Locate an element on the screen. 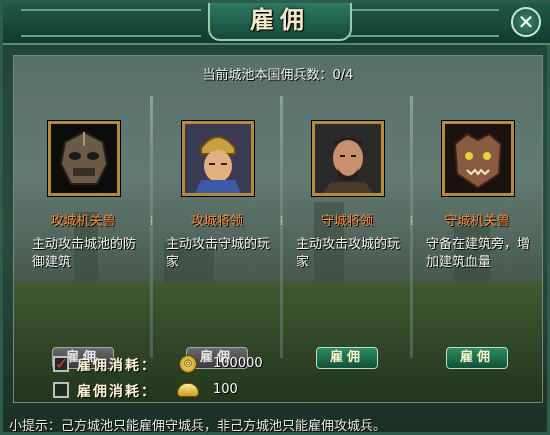  cost-amount: 100 is located at coordinates (225, 389).